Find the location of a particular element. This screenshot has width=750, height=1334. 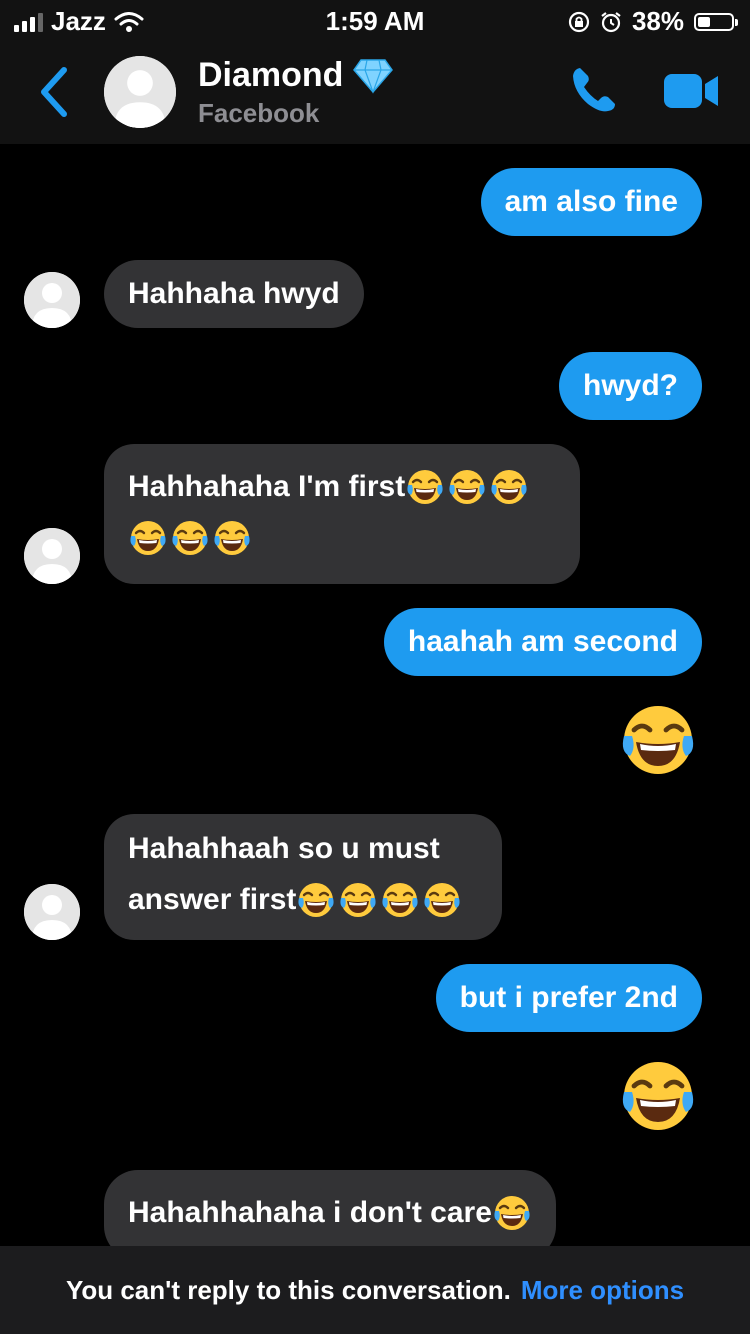

message-line: Hahhahaha I'm first is located at coordinates (342, 487).